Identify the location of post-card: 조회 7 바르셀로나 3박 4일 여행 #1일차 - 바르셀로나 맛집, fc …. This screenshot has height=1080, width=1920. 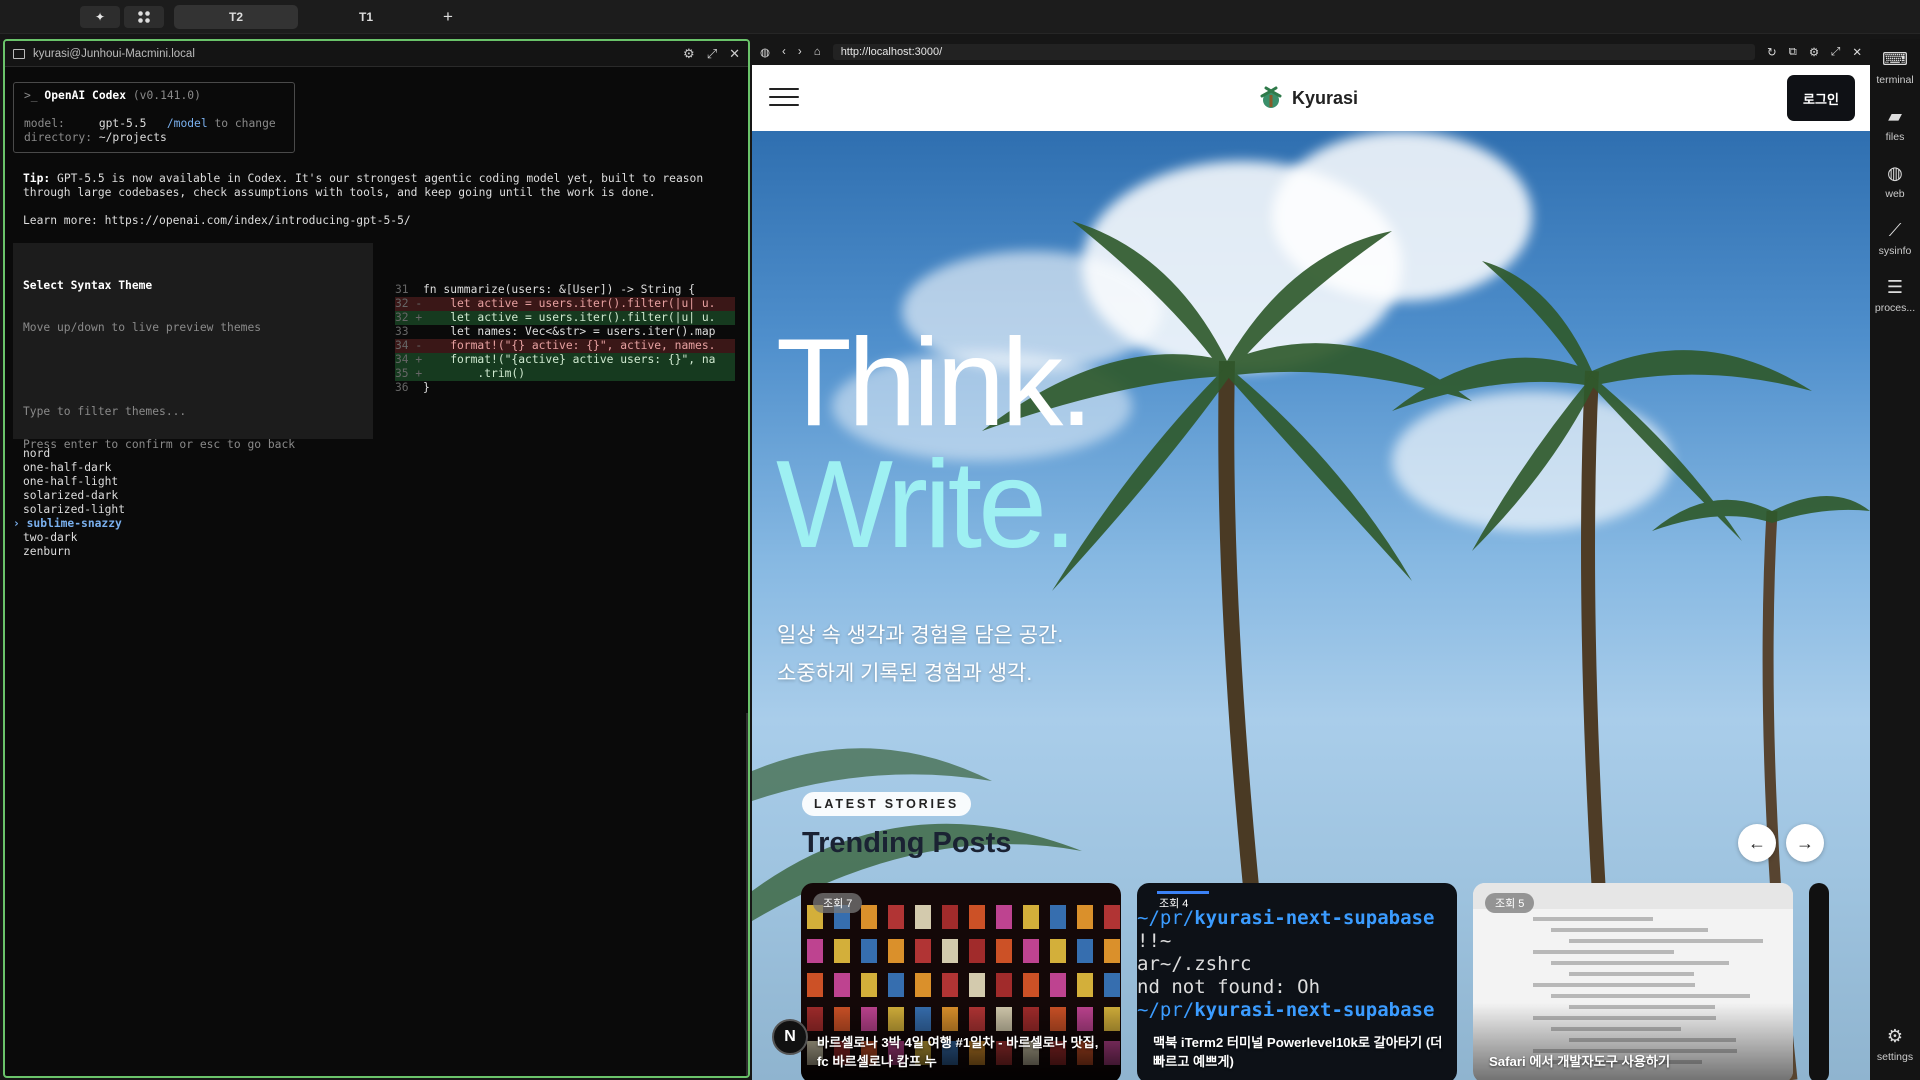
(961, 981).